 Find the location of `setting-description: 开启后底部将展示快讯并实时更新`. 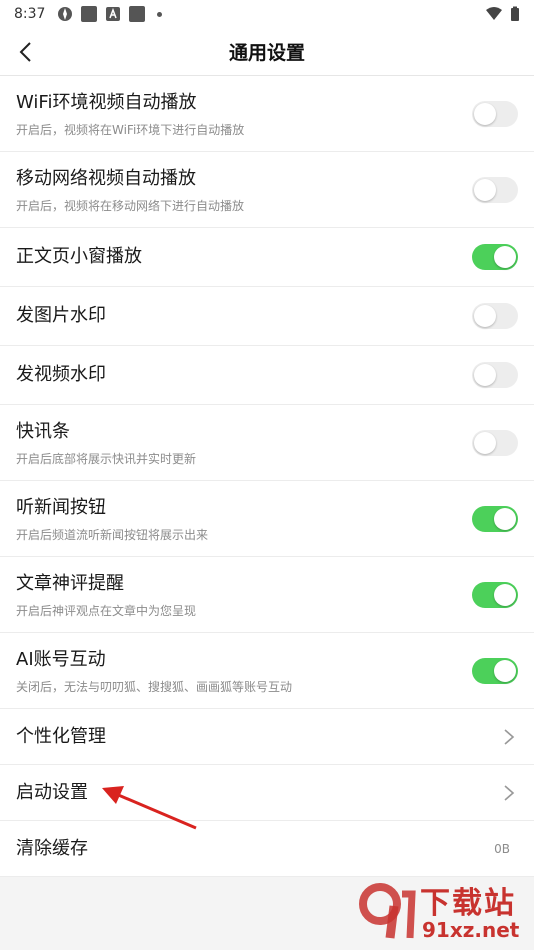

setting-description: 开启后底部将展示快讯并实时更新 is located at coordinates (106, 458).